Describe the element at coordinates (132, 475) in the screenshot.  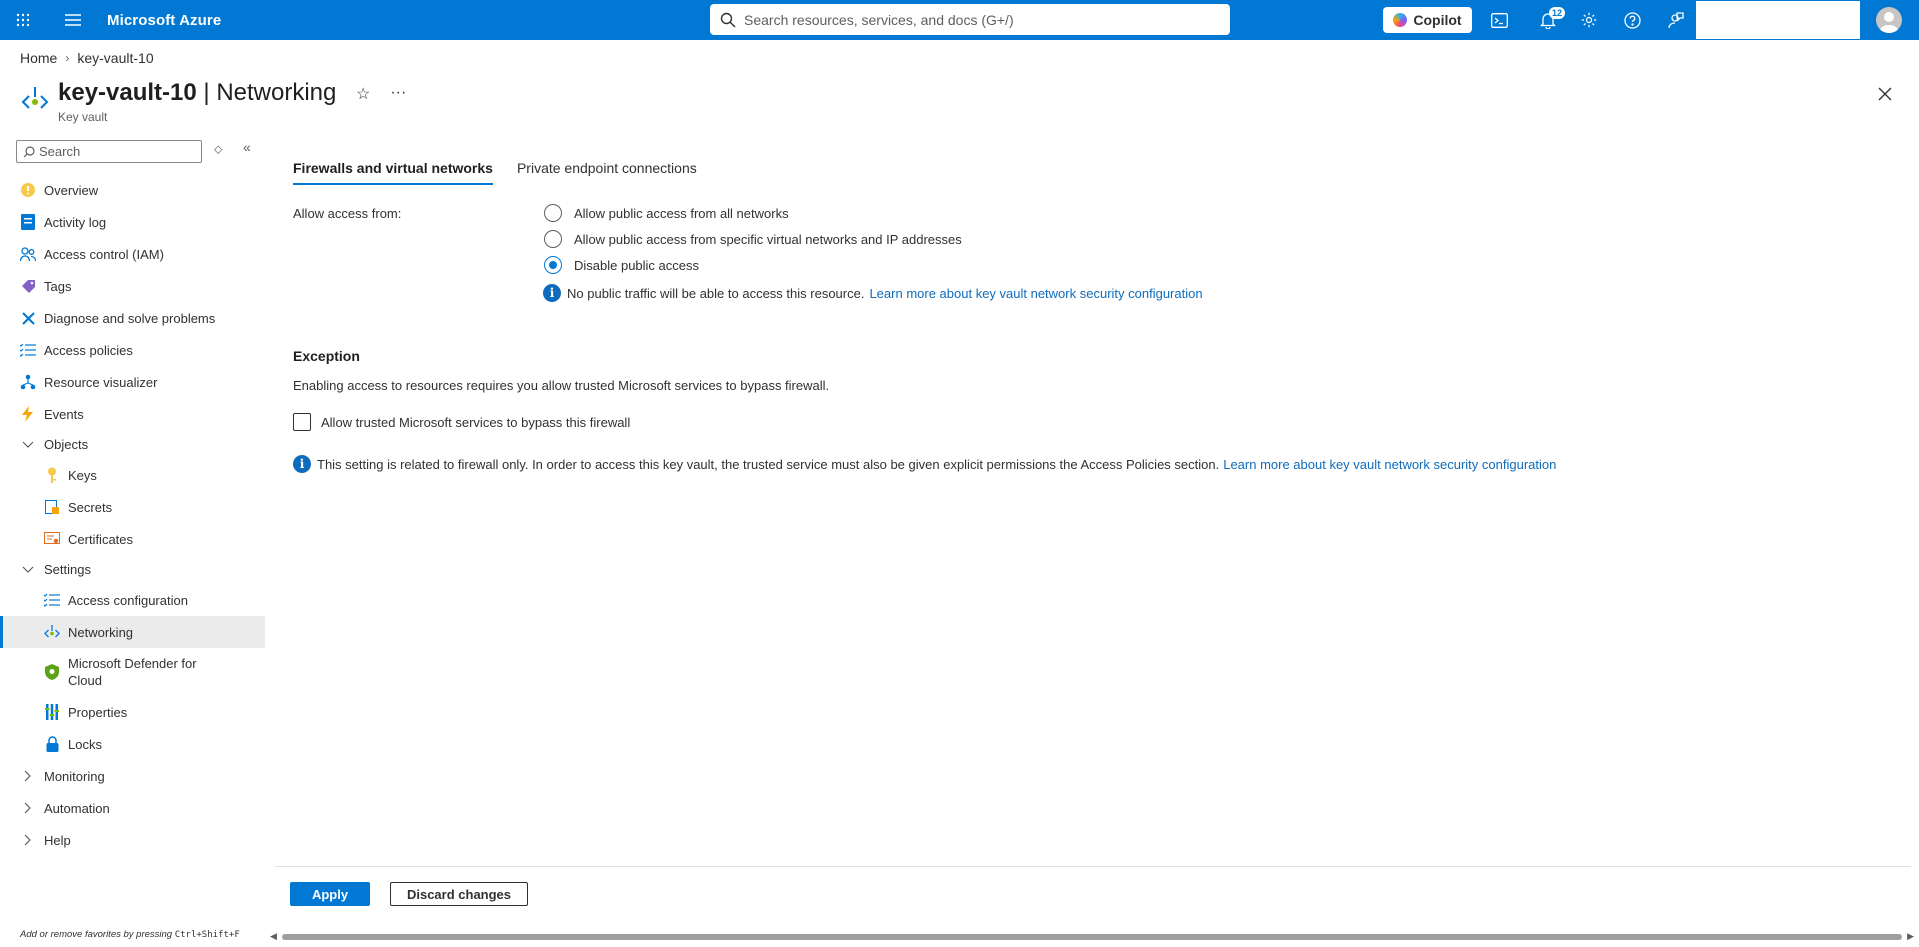
I see `sidebar-item-keys: Keys` at that location.